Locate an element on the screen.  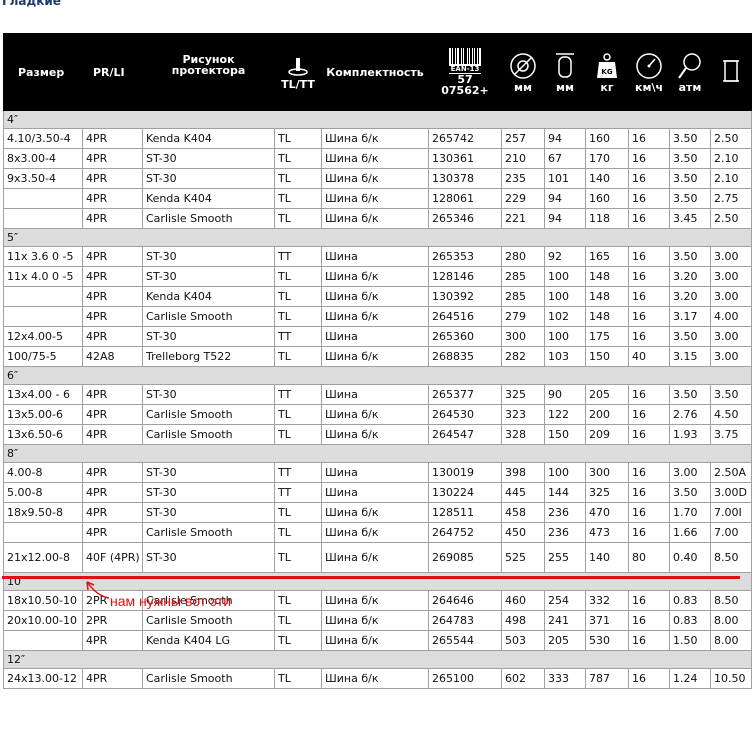
cell-rim: 3.50 is located at coordinates (731, 394).